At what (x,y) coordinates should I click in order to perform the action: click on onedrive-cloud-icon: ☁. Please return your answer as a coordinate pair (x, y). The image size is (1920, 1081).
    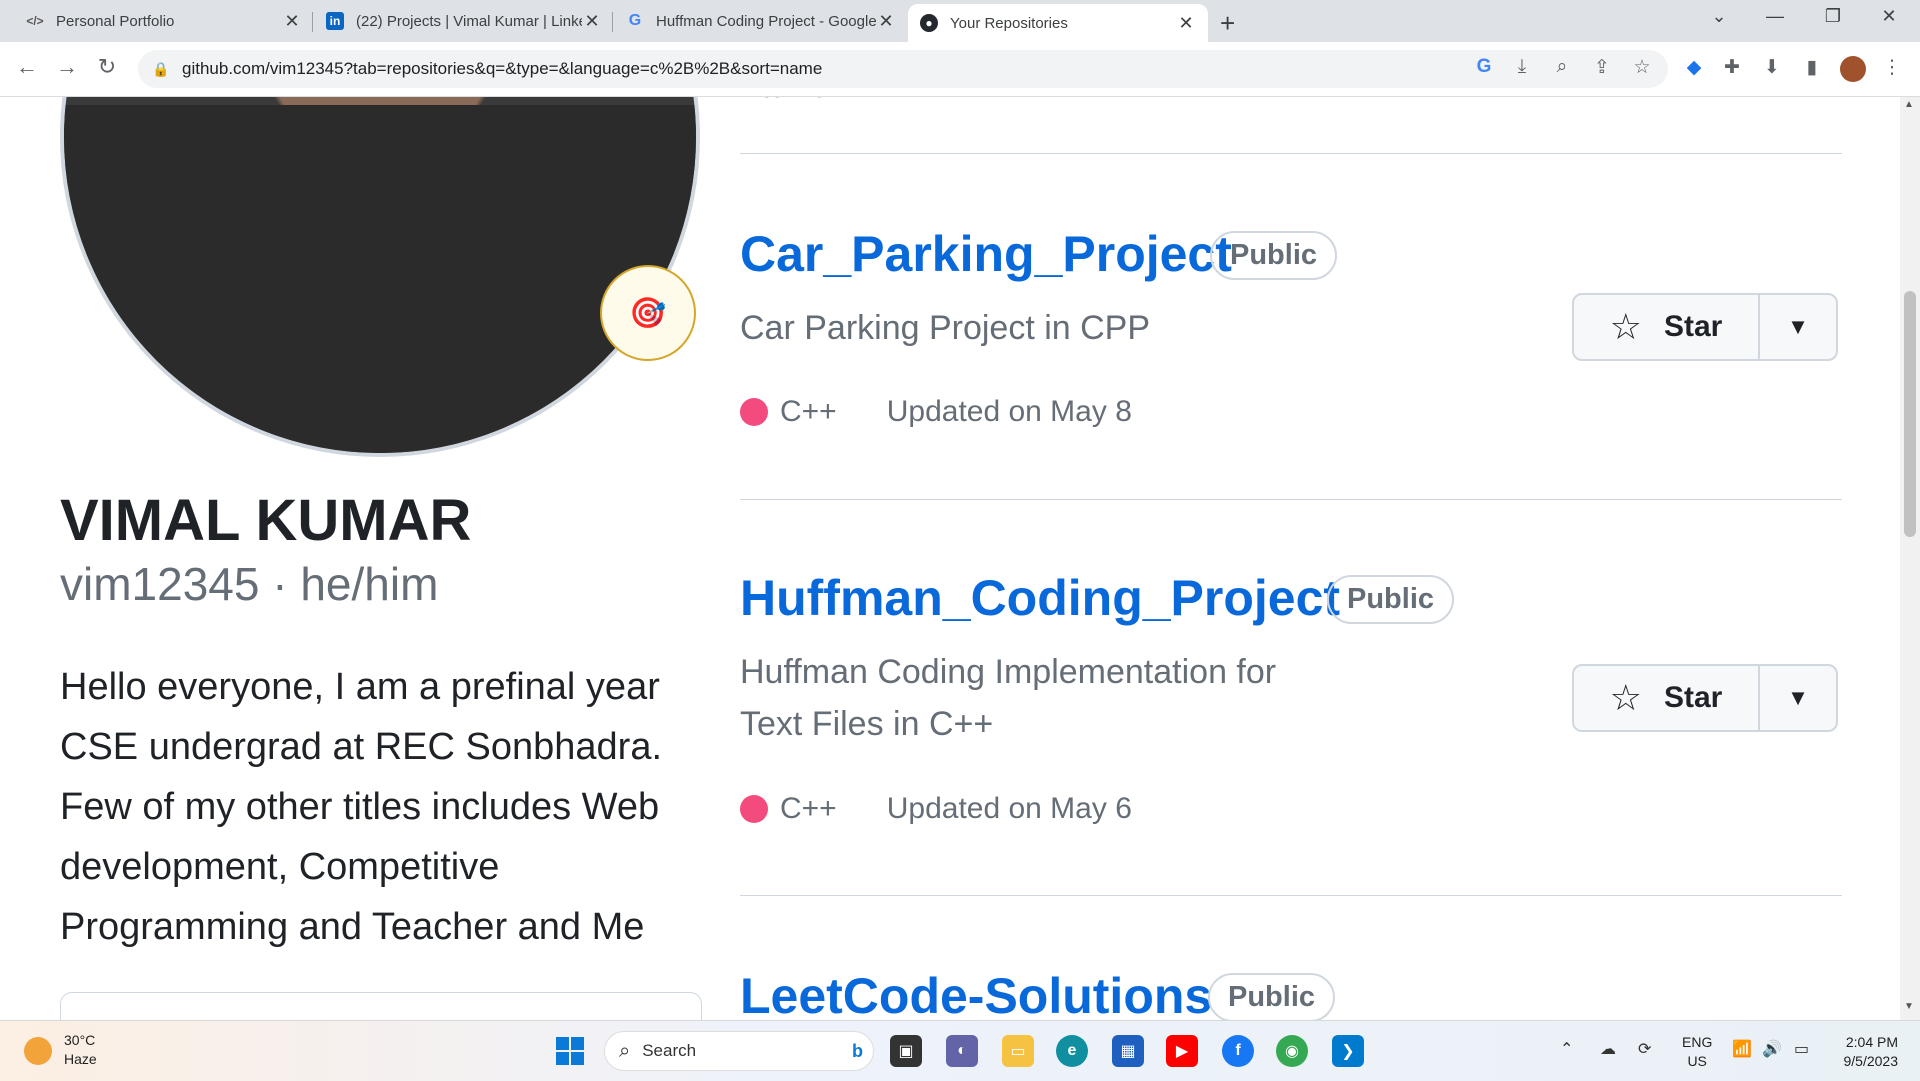
    Looking at the image, I should click on (1608, 1049).